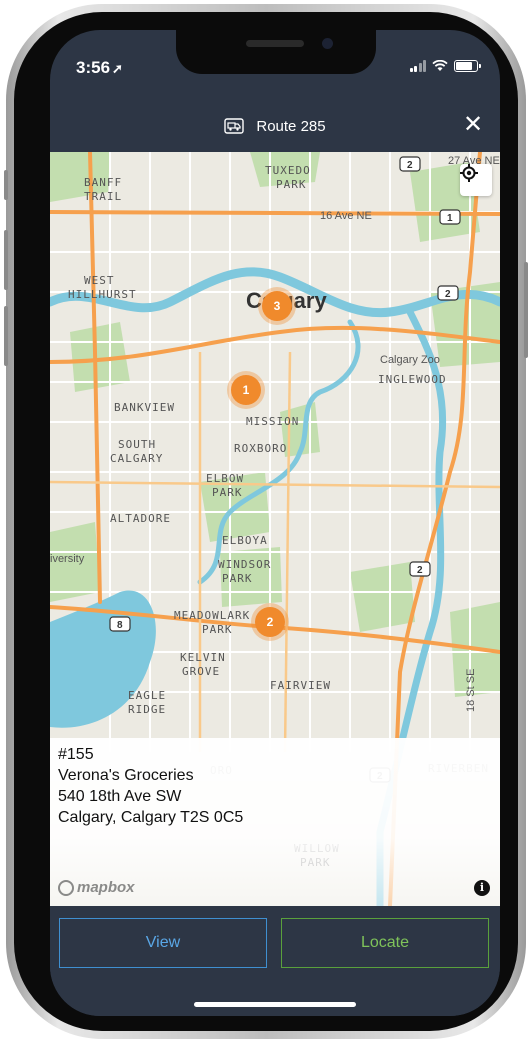 This screenshot has height=1043, width=532. What do you see at coordinates (137, 444) in the screenshot?
I see `map-label-south: SOUTH` at bounding box center [137, 444].